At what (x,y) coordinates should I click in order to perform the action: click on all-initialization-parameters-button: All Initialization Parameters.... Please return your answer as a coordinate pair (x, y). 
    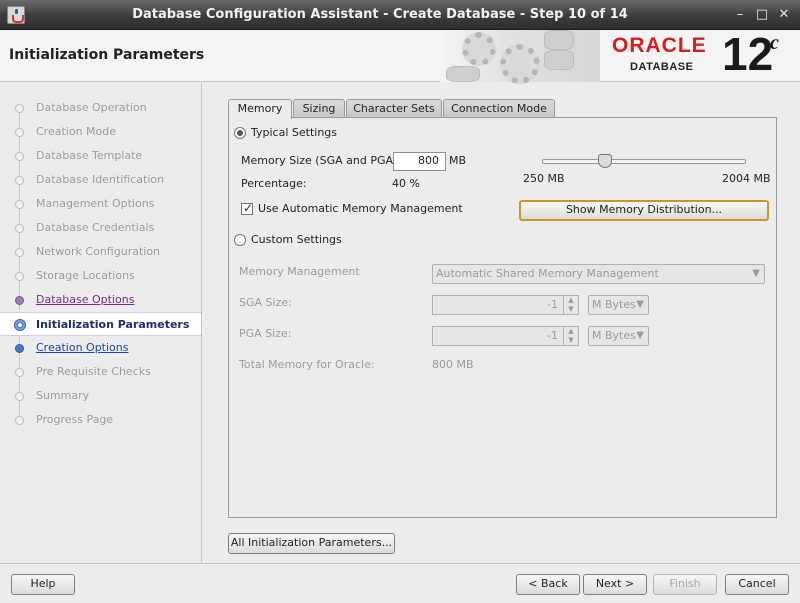
    Looking at the image, I should click on (311, 543).